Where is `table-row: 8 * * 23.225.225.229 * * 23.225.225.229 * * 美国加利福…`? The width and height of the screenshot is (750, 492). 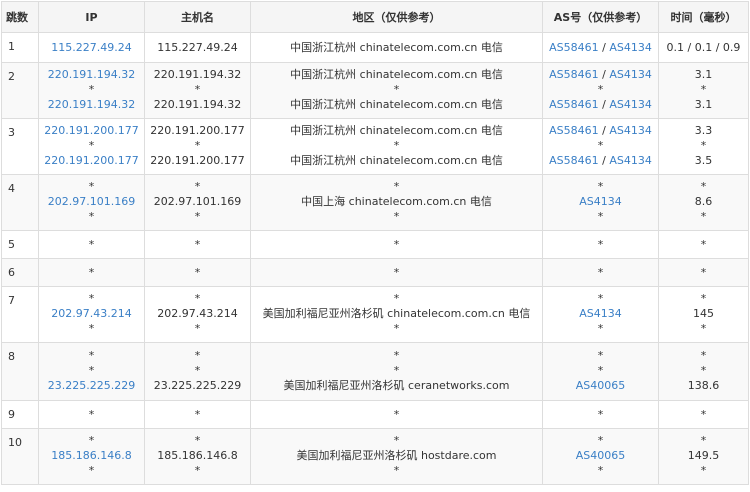 table-row: 8 * * 23.225.225.229 * * 23.225.225.229 * * 美国加利福… is located at coordinates (375, 371).